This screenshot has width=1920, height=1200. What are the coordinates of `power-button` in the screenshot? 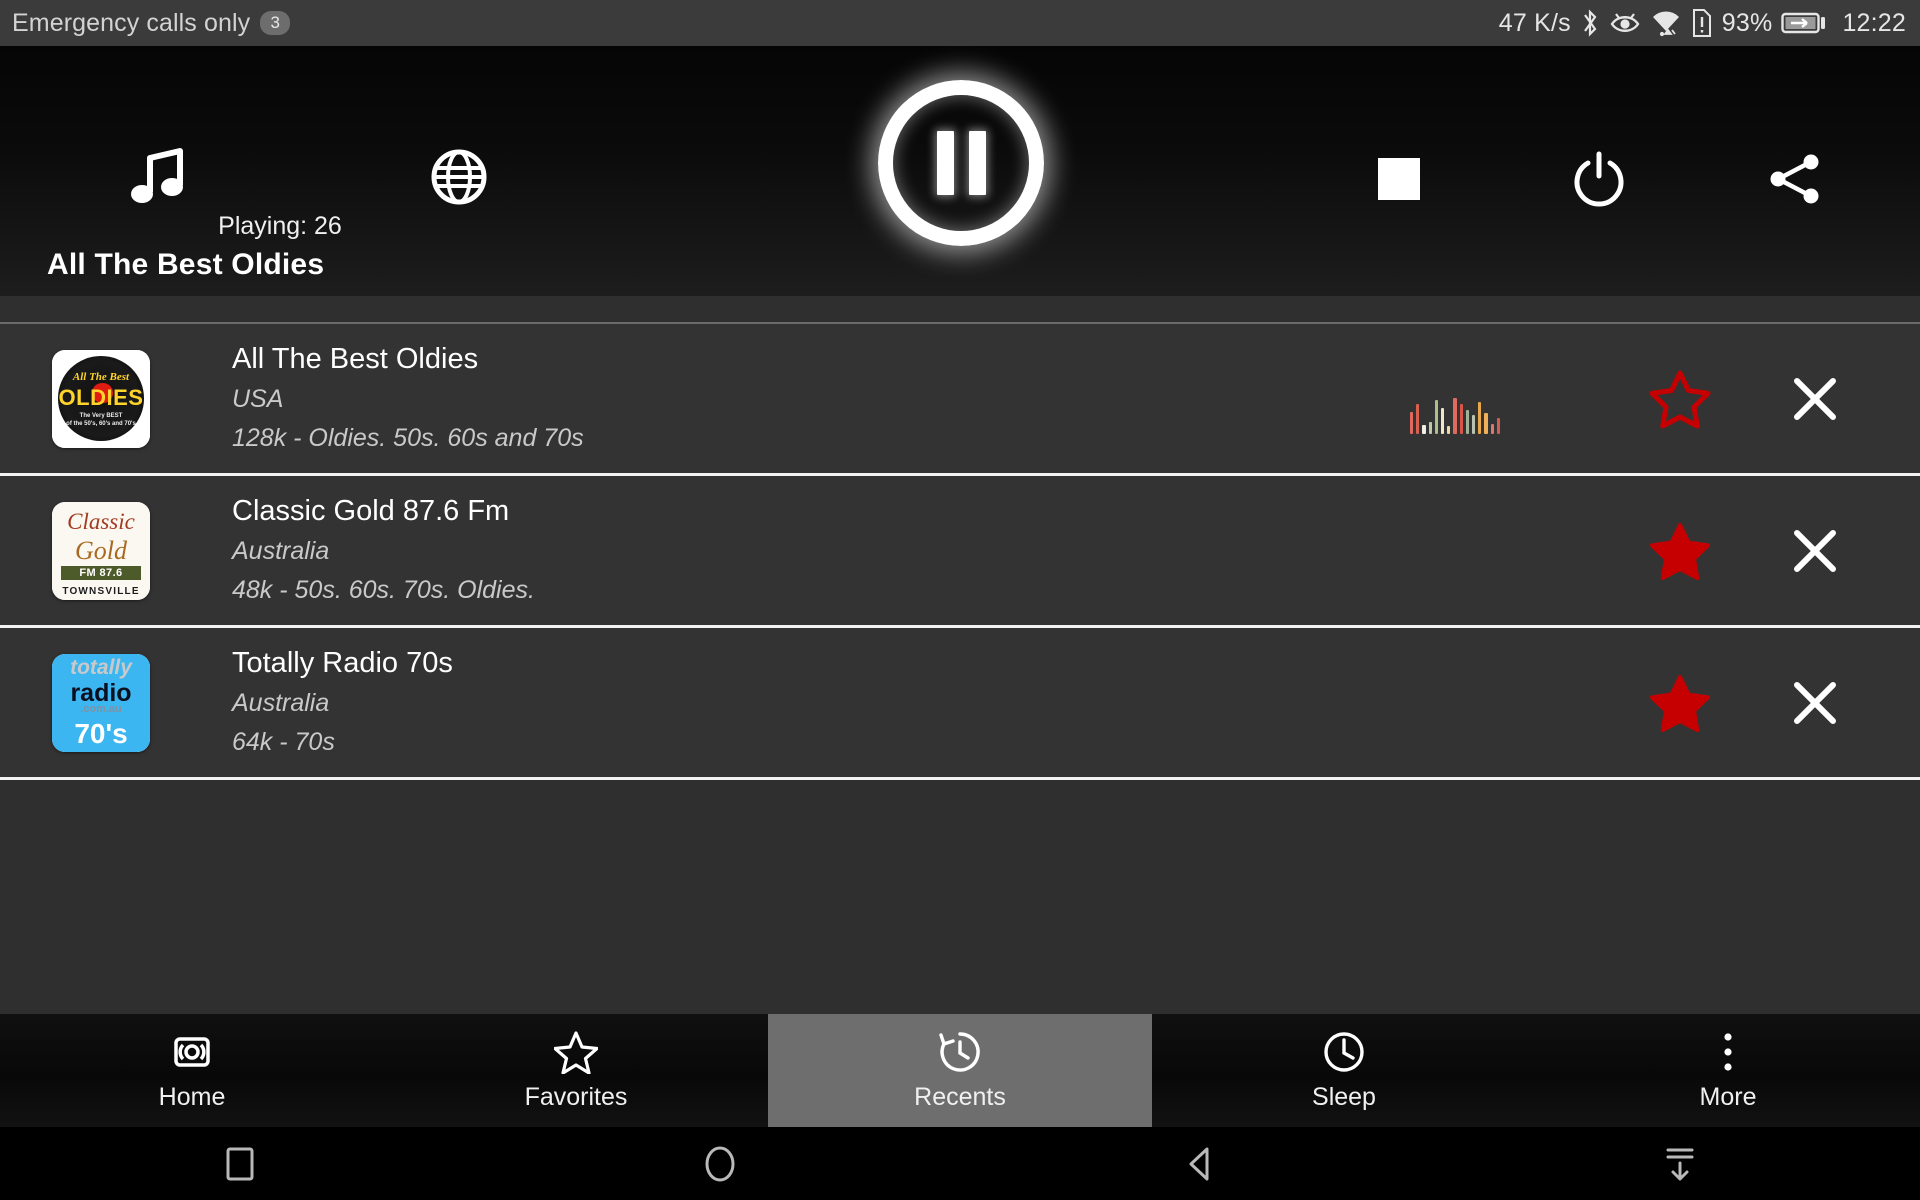 It's located at (1599, 179).